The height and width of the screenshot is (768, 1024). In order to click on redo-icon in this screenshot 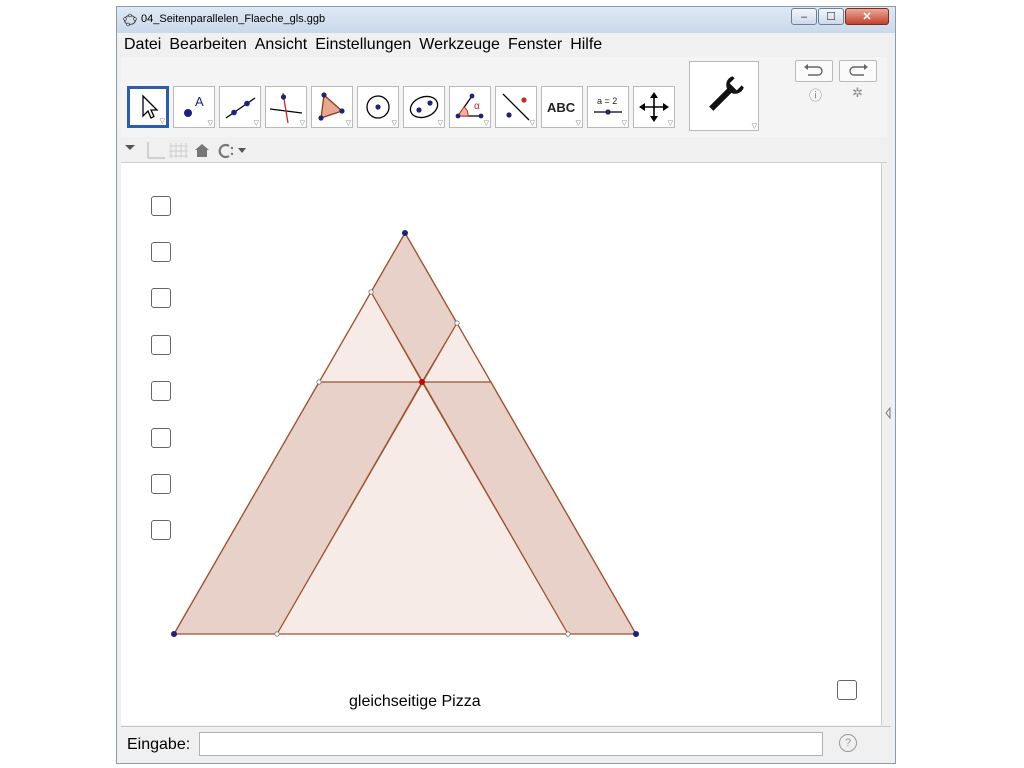, I will do `click(858, 70)`.